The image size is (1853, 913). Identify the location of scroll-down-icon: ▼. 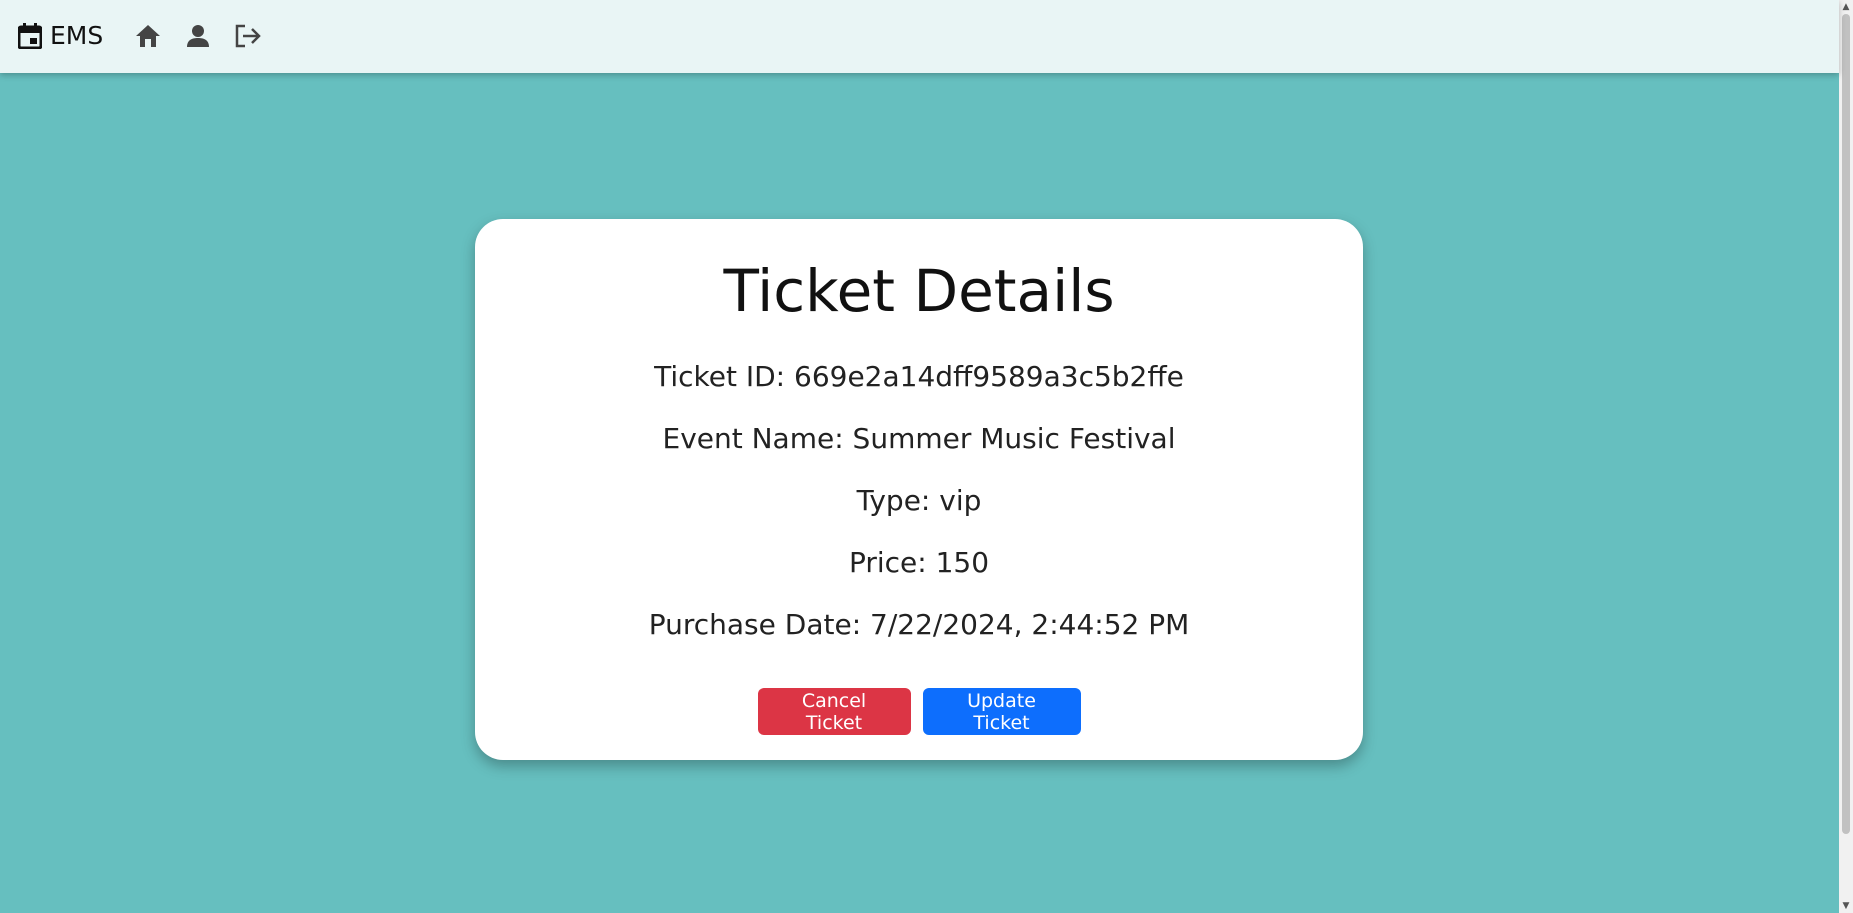
(1846, 906).